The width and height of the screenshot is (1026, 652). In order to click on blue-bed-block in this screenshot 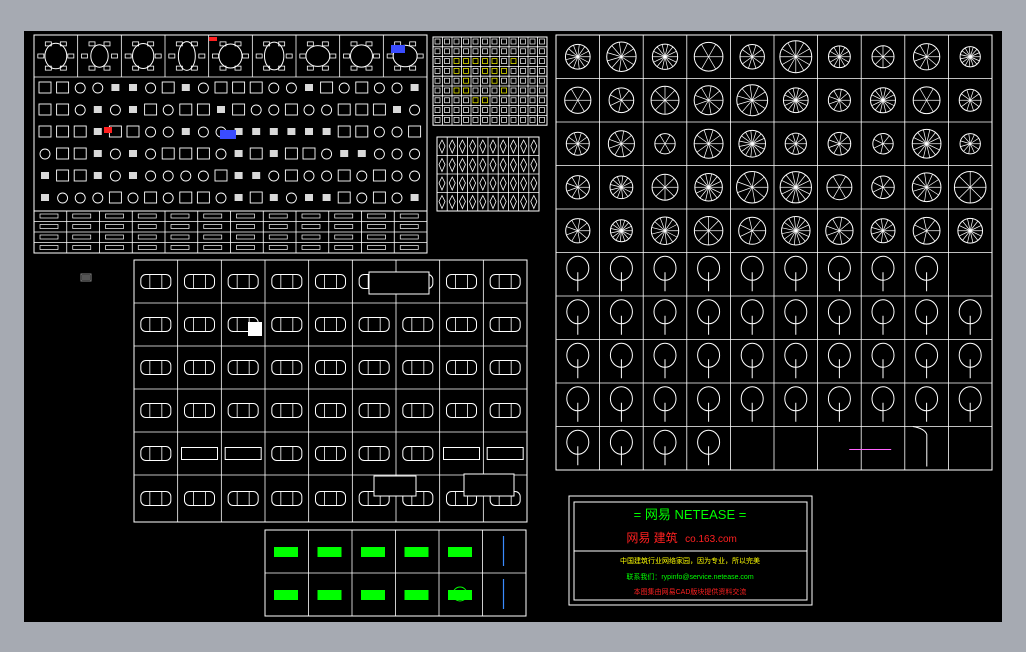, I will do `click(228, 134)`.